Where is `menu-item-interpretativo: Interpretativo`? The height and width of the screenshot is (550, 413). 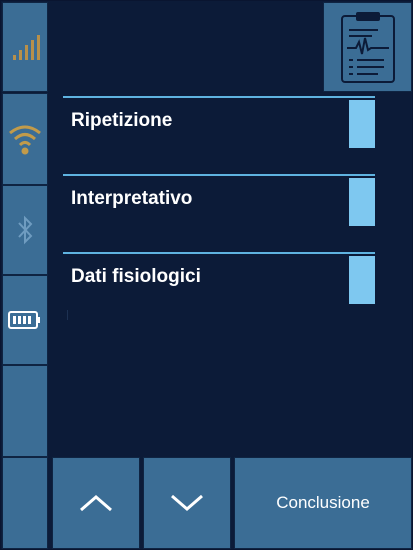 menu-item-interpretativo: Interpretativo is located at coordinates (219, 209).